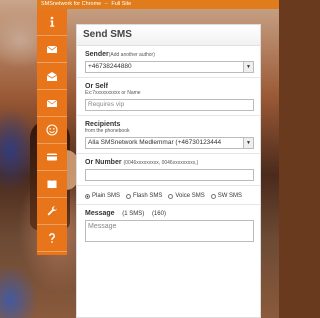  I want to click on or-self-label: Or Self, so click(96, 86).